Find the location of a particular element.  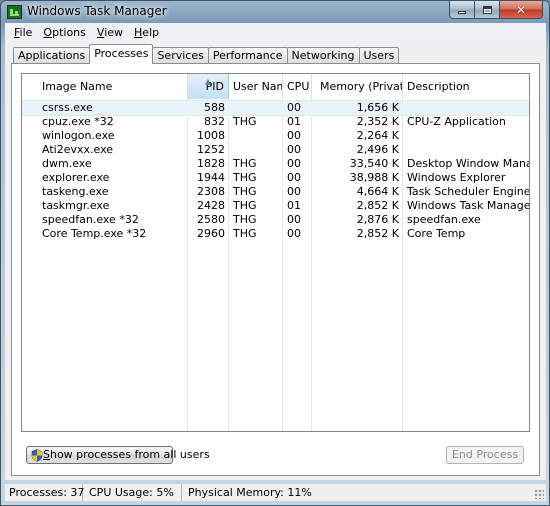

cell-memory: 2,496 K is located at coordinates (377, 149).